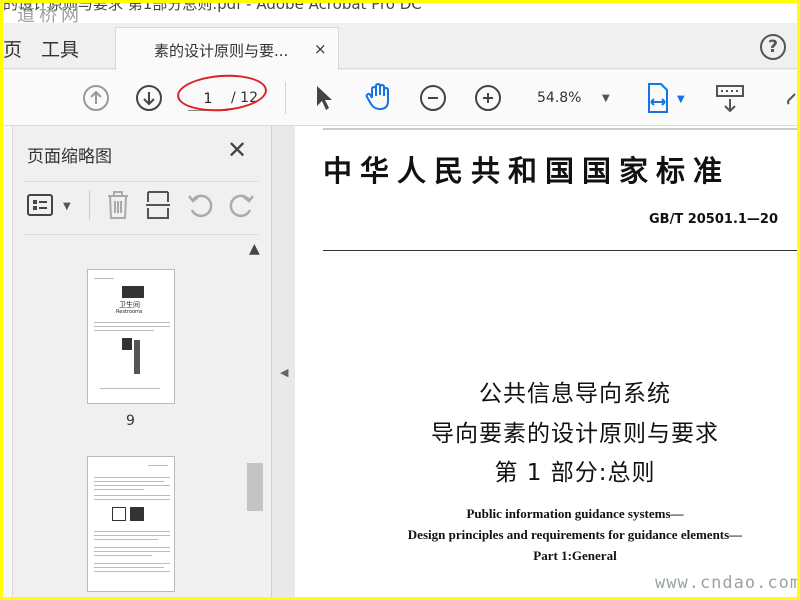 Image resolution: width=800 pixels, height=600 pixels. I want to click on panel-close-icon: ✕, so click(237, 150).